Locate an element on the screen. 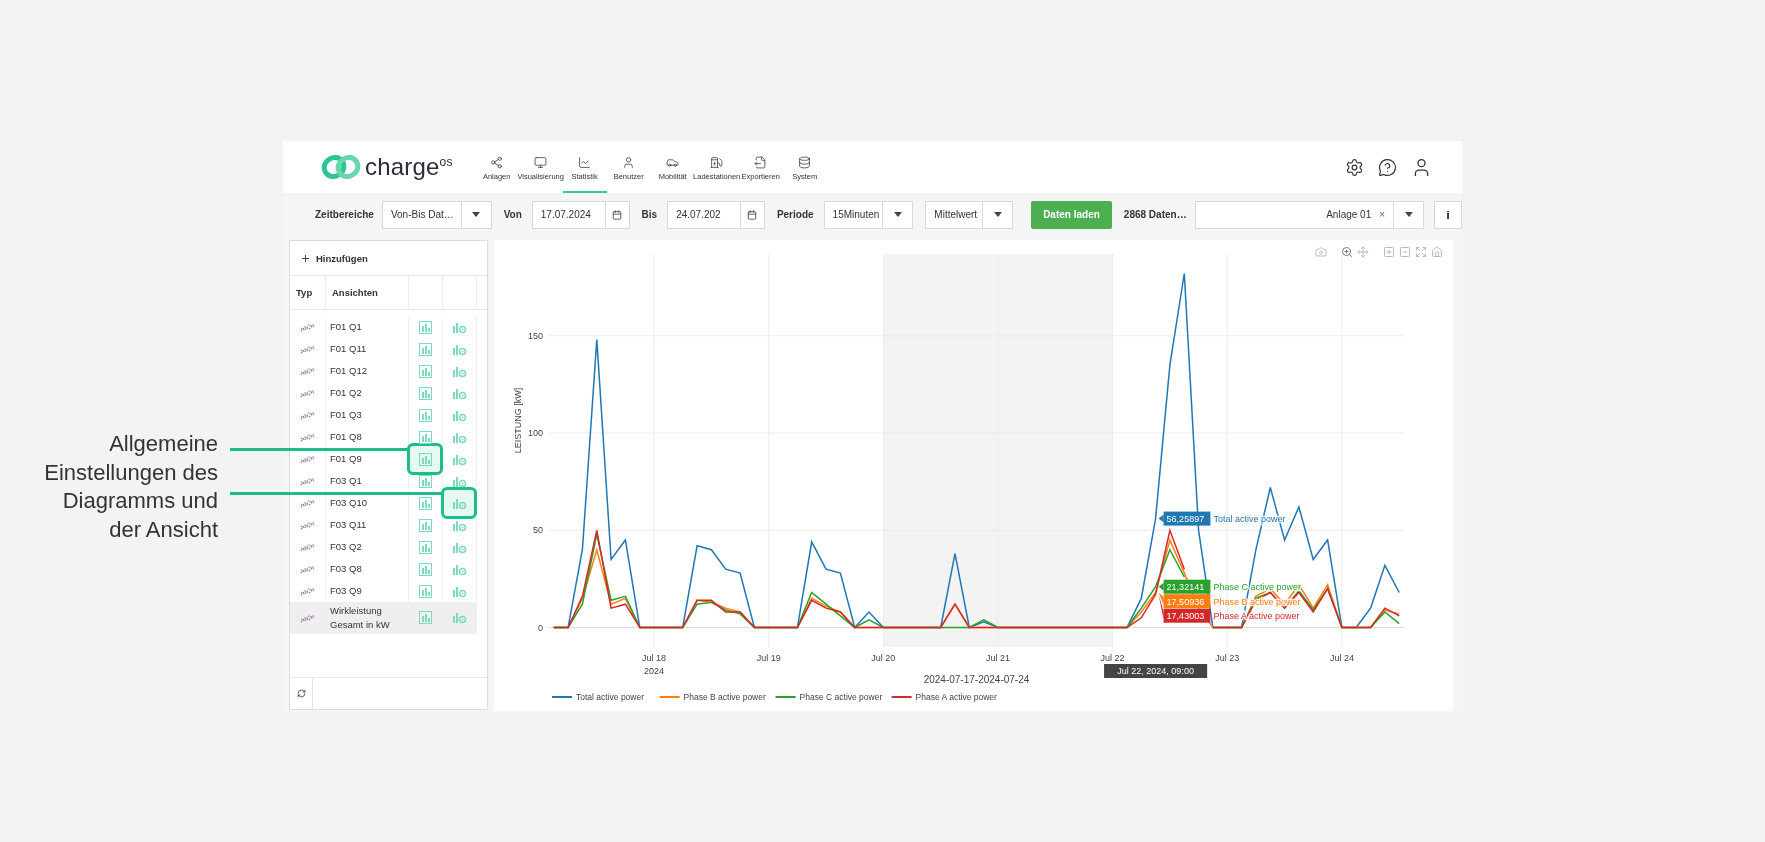  y-tick-label: 50 is located at coordinates (538, 530).